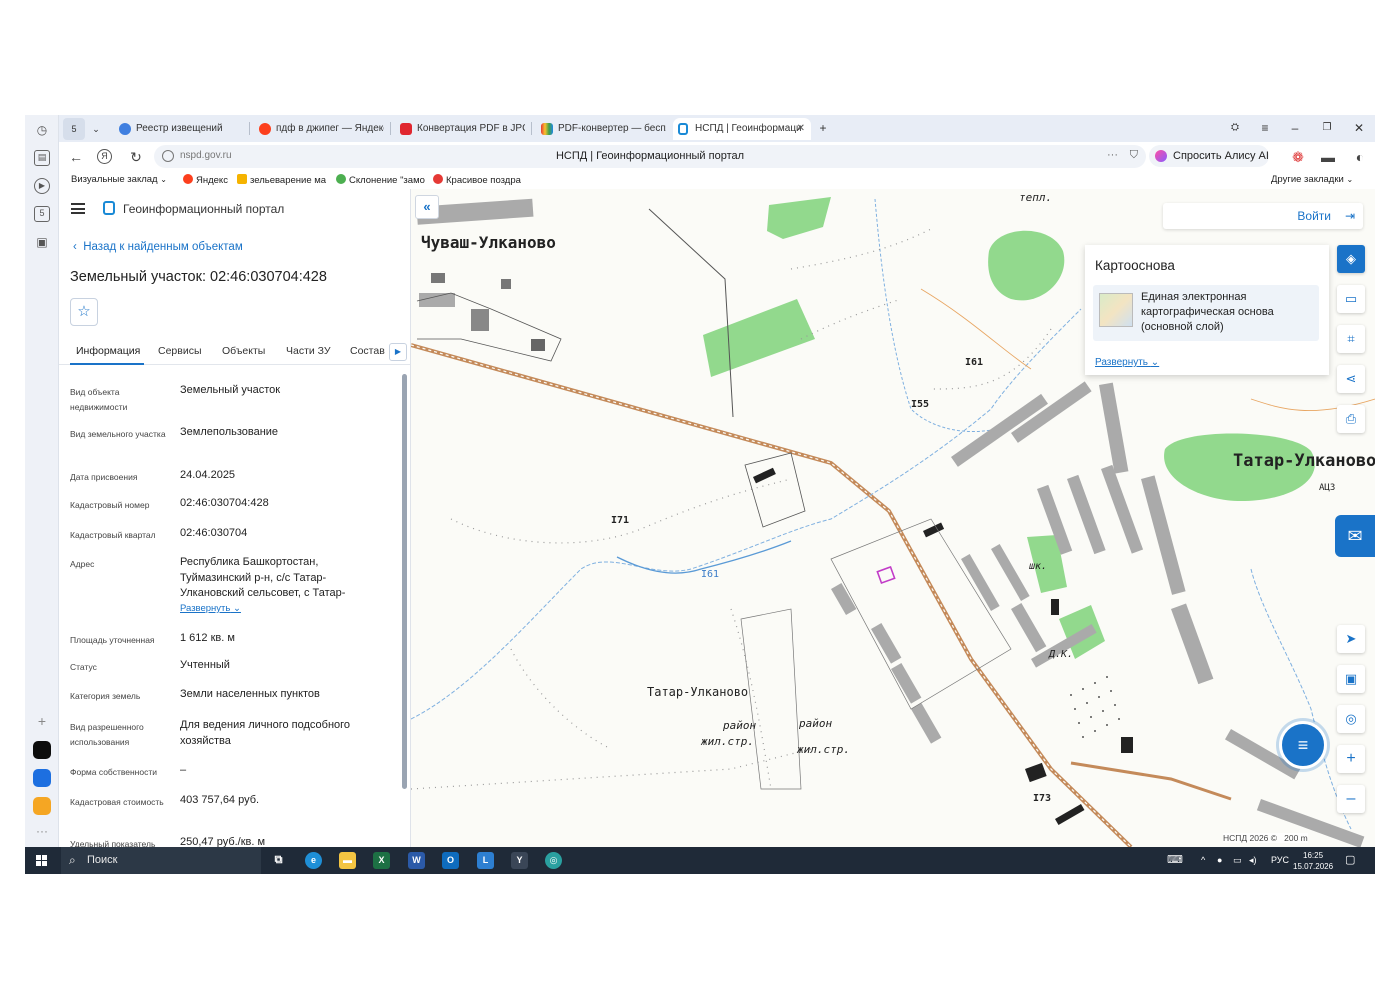 This screenshot has height=989, width=1400. Describe the element at coordinates (165, 800) in the screenshot. I see `field-cadastral-value: Кадастровая стоимость 403 757,64 руб.` at that location.